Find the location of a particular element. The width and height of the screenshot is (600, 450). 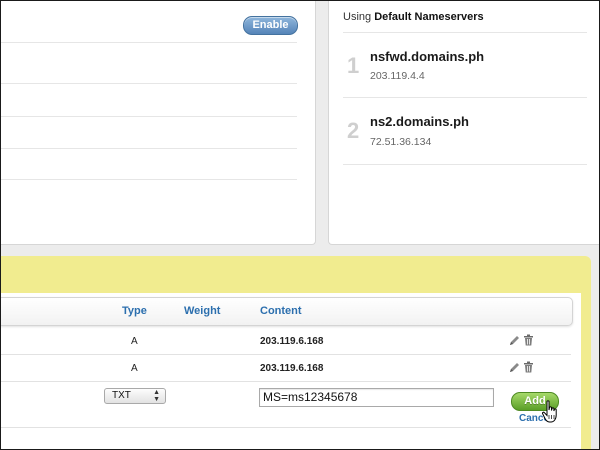

column-header-content: Content is located at coordinates (281, 311).